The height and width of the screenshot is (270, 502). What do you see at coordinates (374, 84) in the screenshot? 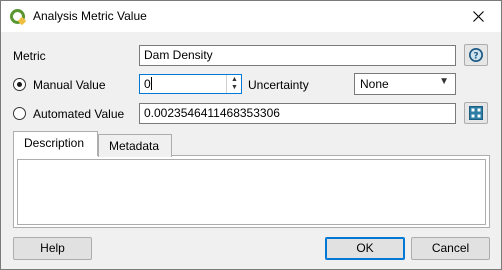
I see `uncertainty-value: None` at bounding box center [374, 84].